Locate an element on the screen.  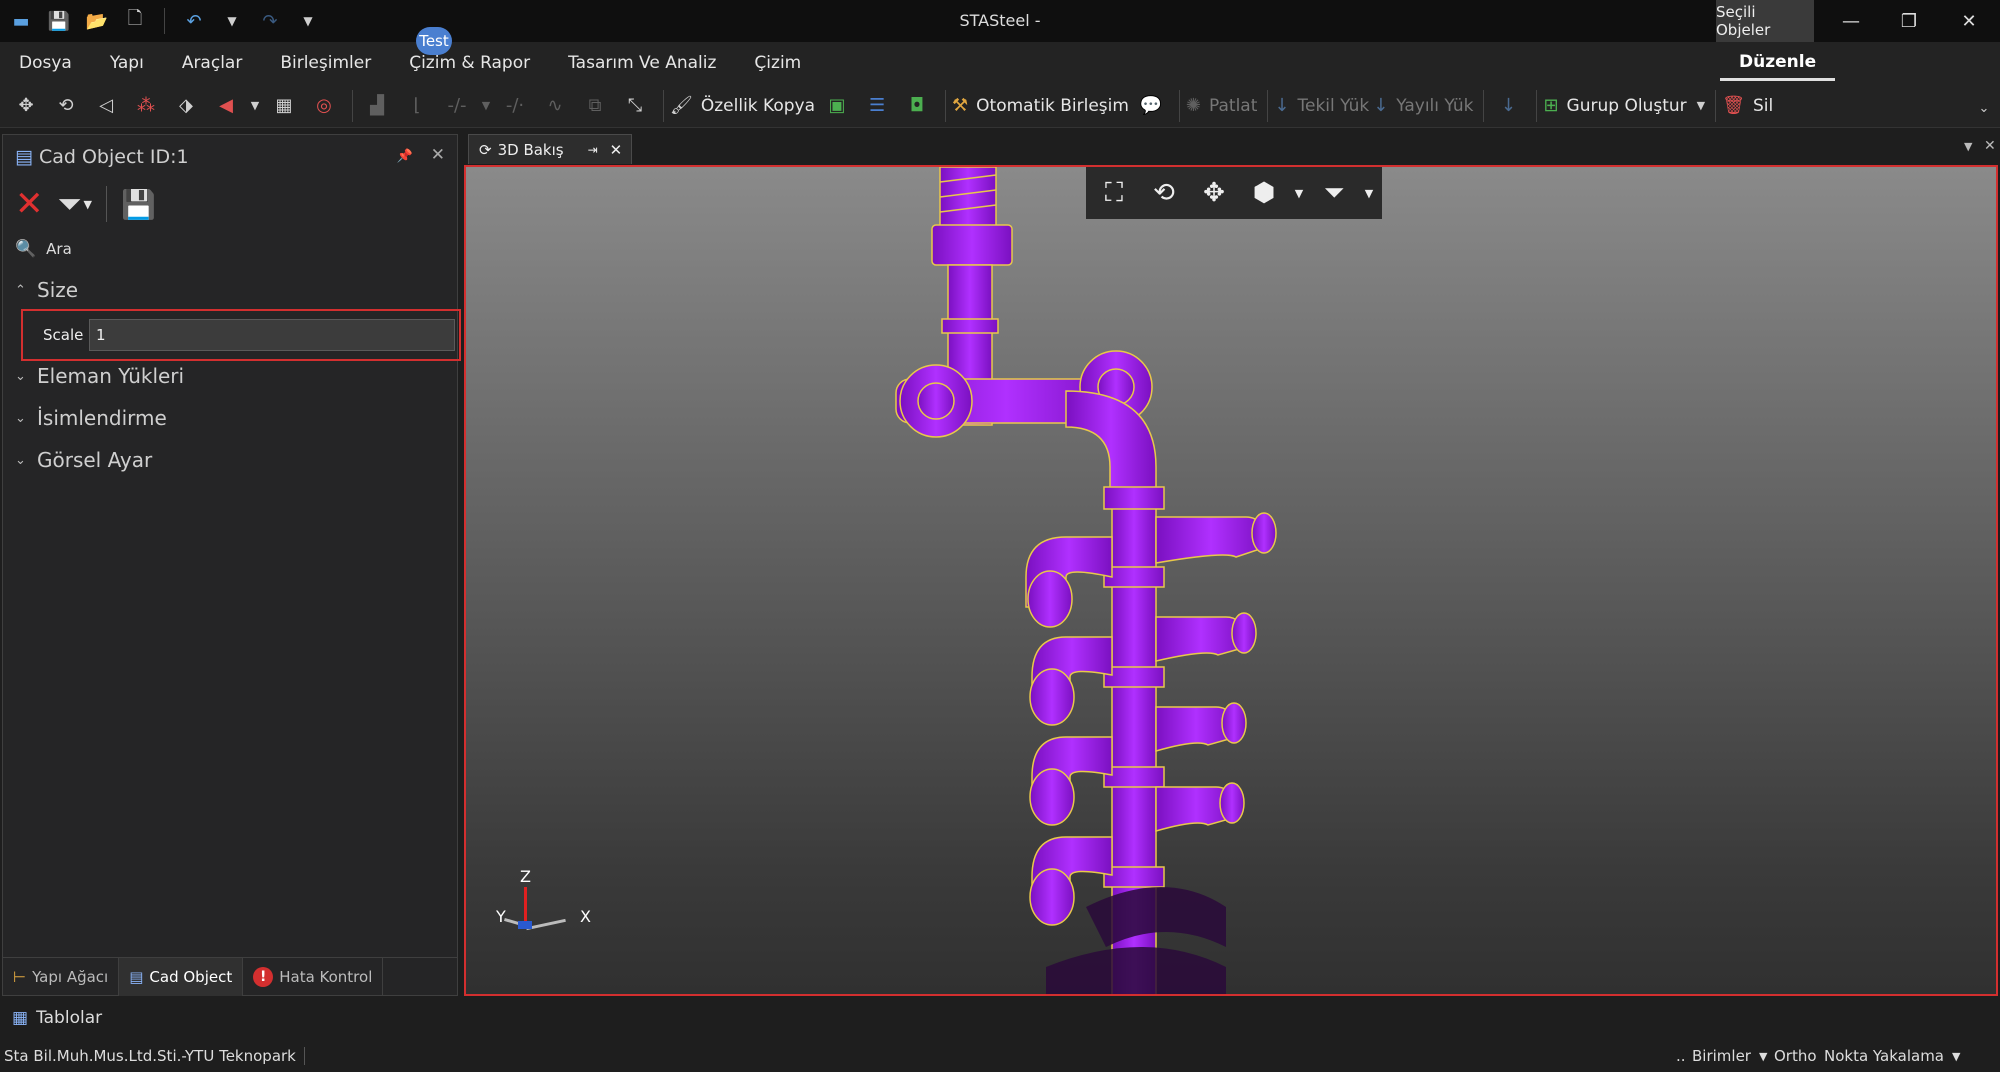
tab-yapi-label: Yapı Ağacı is located at coordinates (70, 977).